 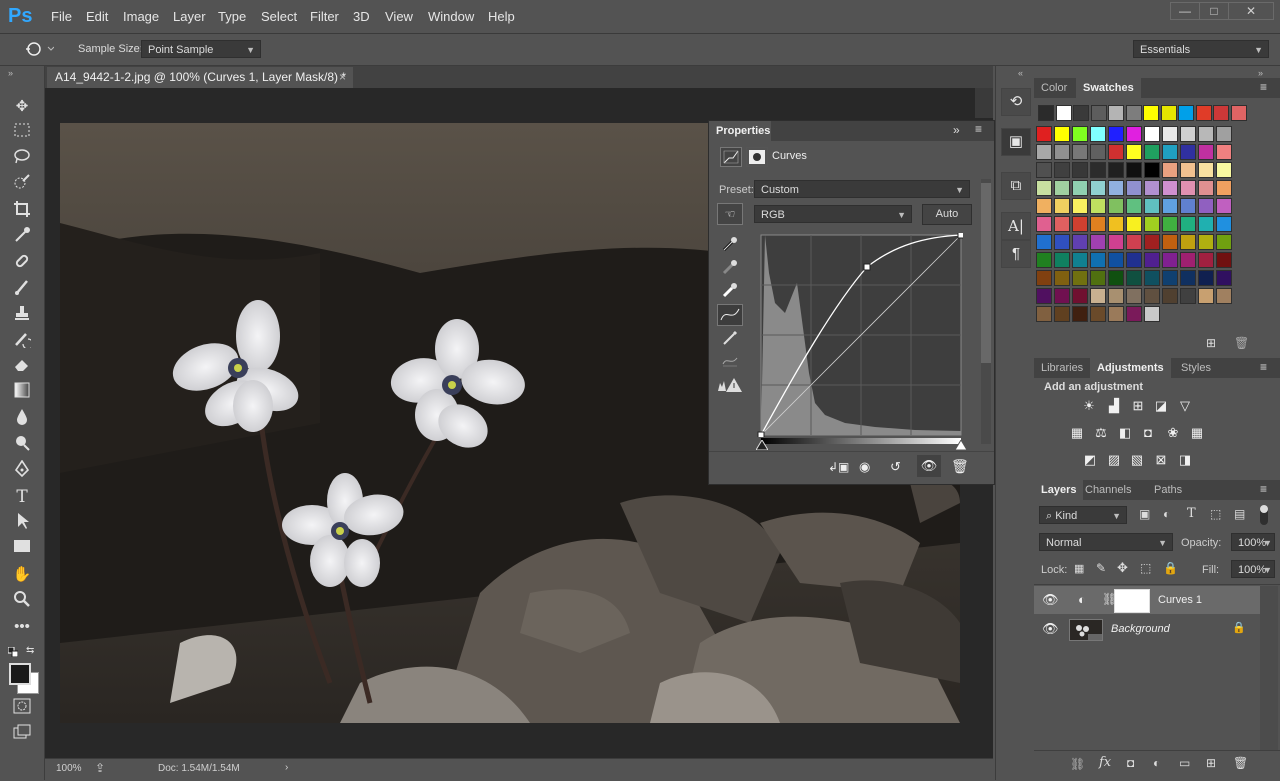 What do you see at coordinates (1054, 88) in the screenshot?
I see `tab-color: Color` at bounding box center [1054, 88].